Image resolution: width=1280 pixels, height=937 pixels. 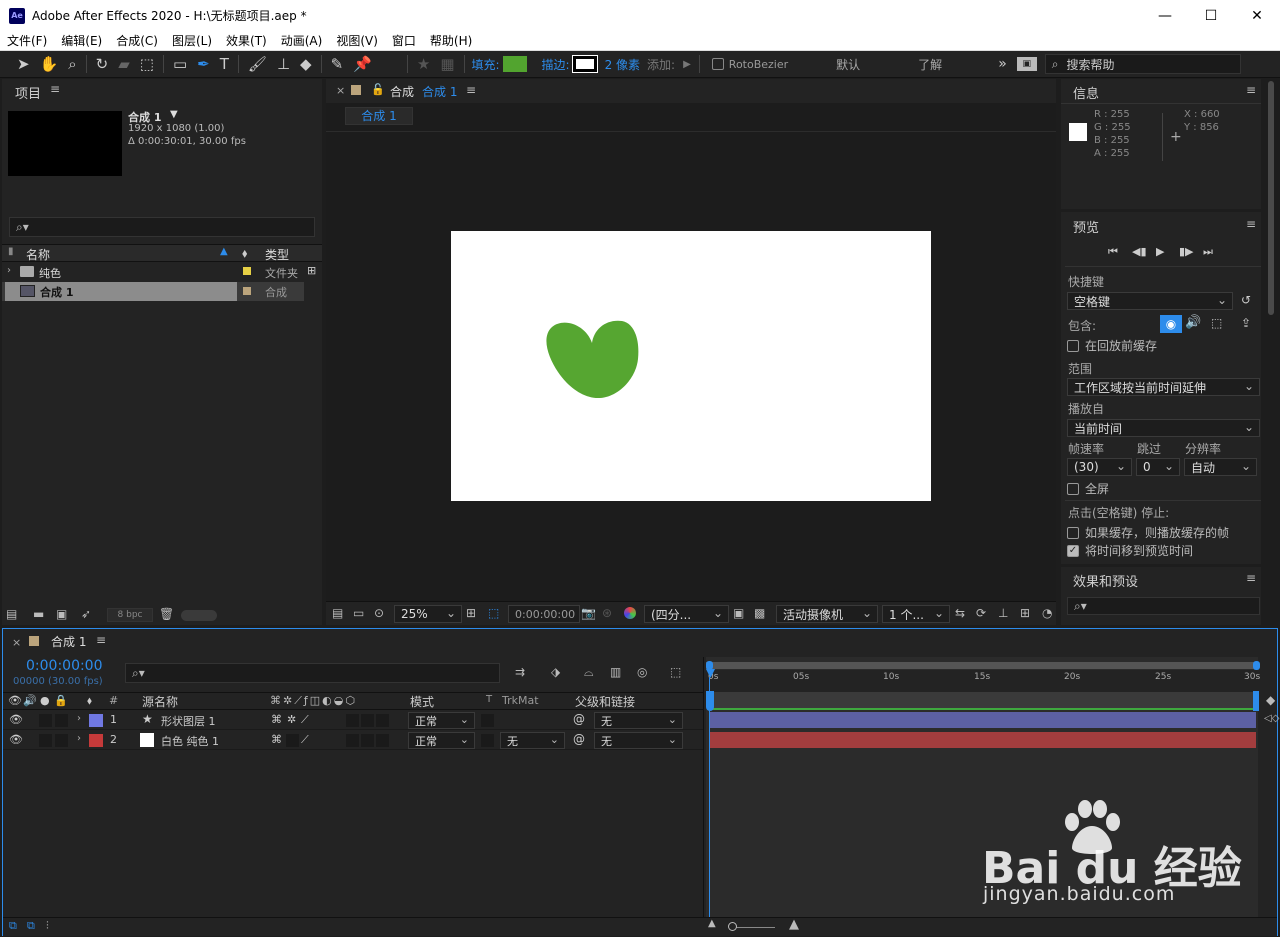 I want to click on clone-stamp-tool-icon: ⊥, so click(x=283, y=64).